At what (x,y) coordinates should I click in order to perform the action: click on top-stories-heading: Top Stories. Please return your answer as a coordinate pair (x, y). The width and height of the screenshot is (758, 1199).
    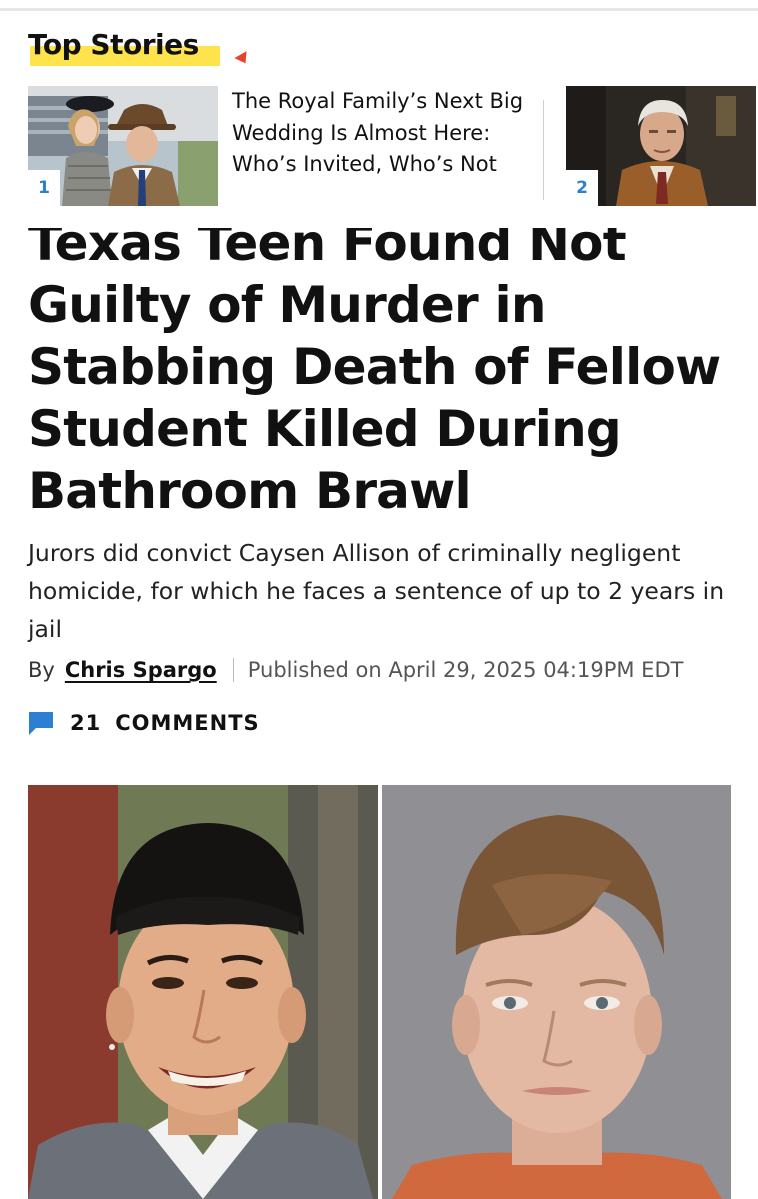
    Looking at the image, I should click on (140, 50).